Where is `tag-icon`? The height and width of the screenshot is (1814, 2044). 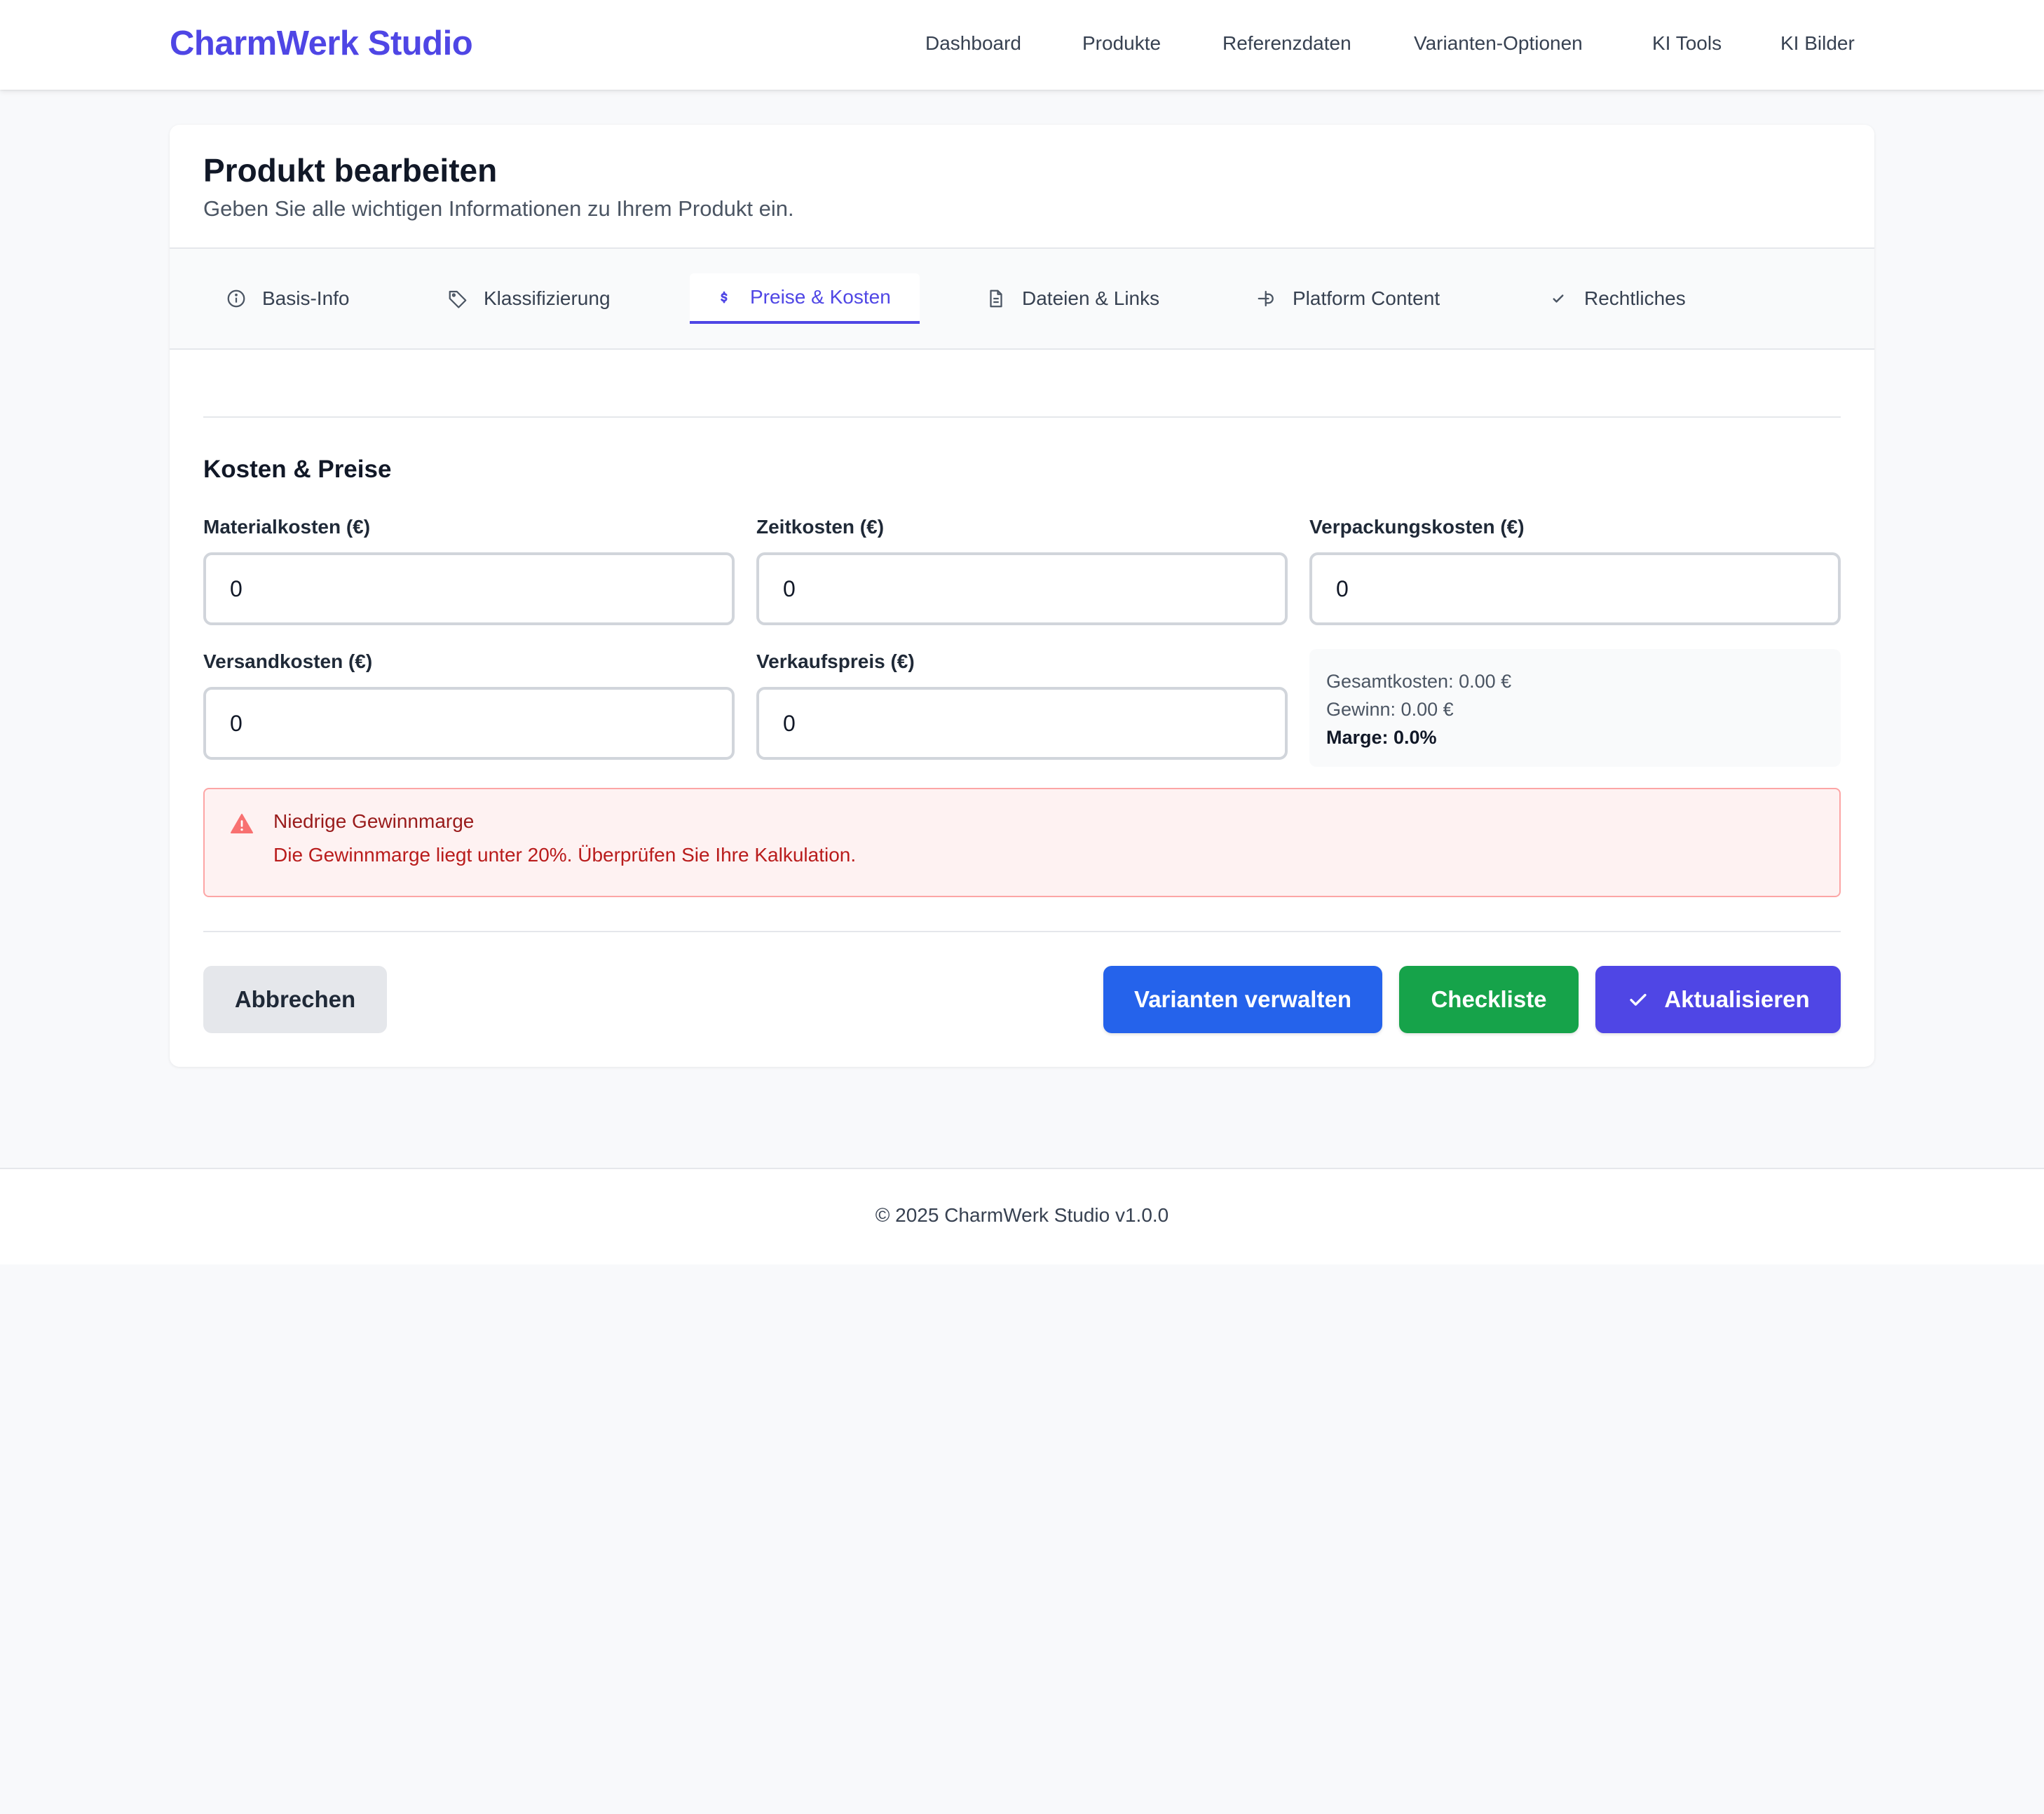 tag-icon is located at coordinates (458, 299).